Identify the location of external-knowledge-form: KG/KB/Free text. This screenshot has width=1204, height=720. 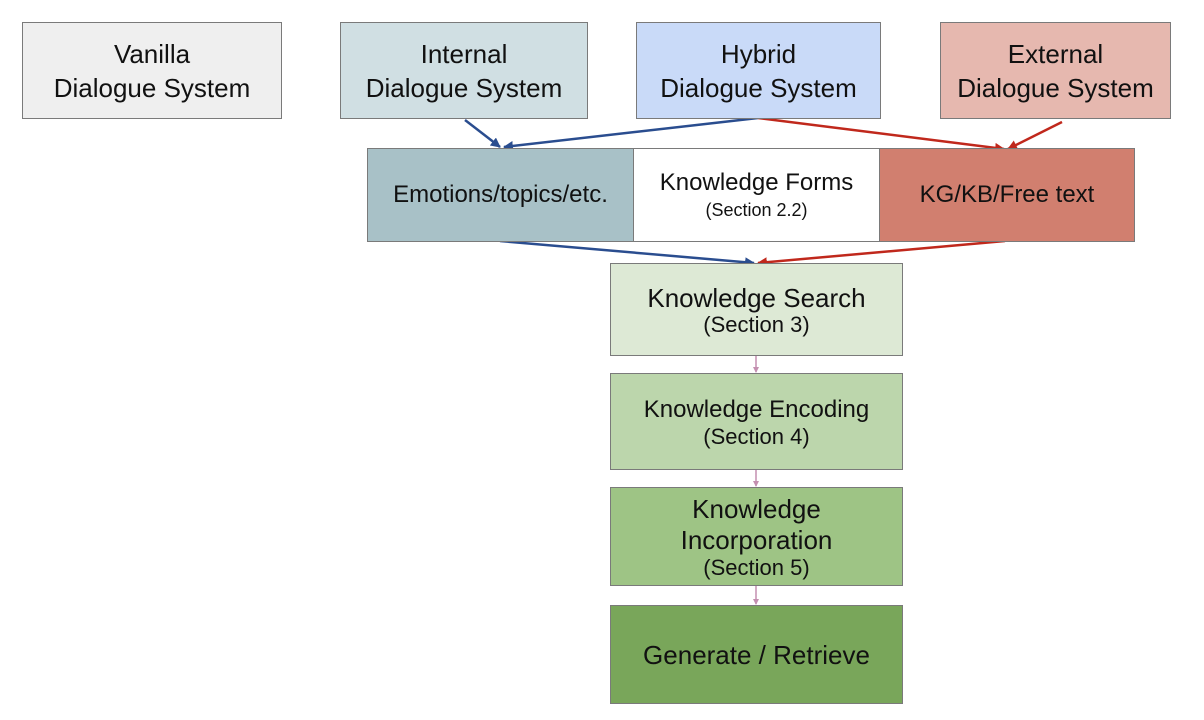
(1007, 195).